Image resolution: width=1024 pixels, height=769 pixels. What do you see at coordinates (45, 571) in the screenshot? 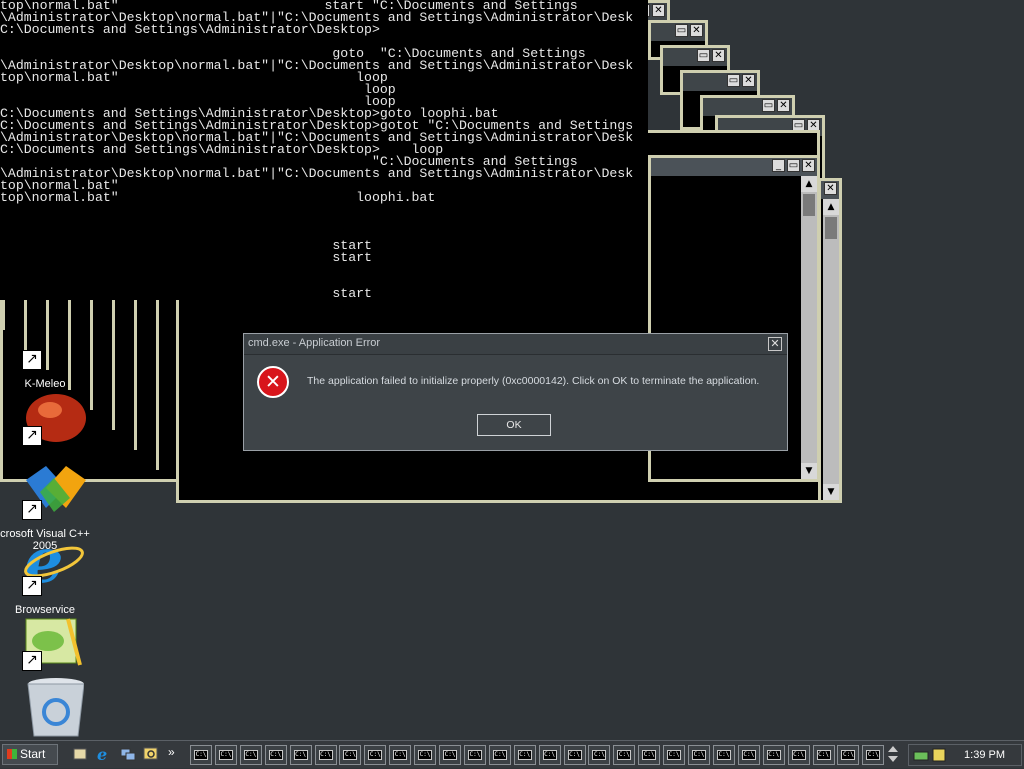
I see `desktop-icon-browservice: e ↗ Browservice` at bounding box center [45, 571].